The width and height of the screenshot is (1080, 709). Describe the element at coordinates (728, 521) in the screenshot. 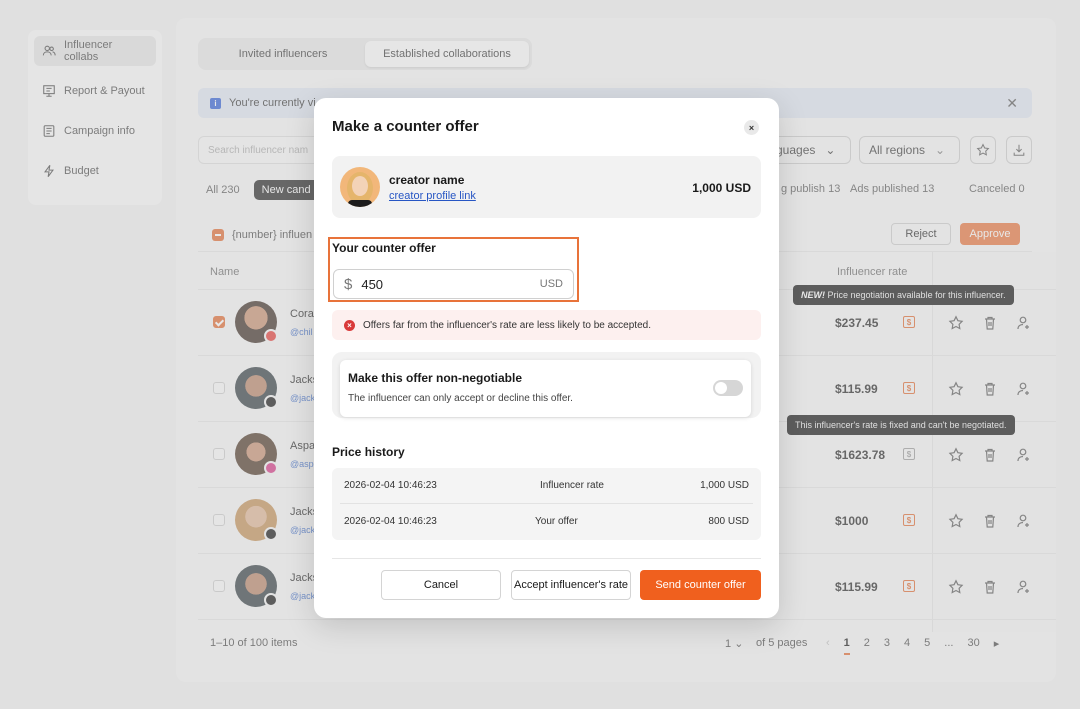

I see `history-amount: 800 USD` at that location.